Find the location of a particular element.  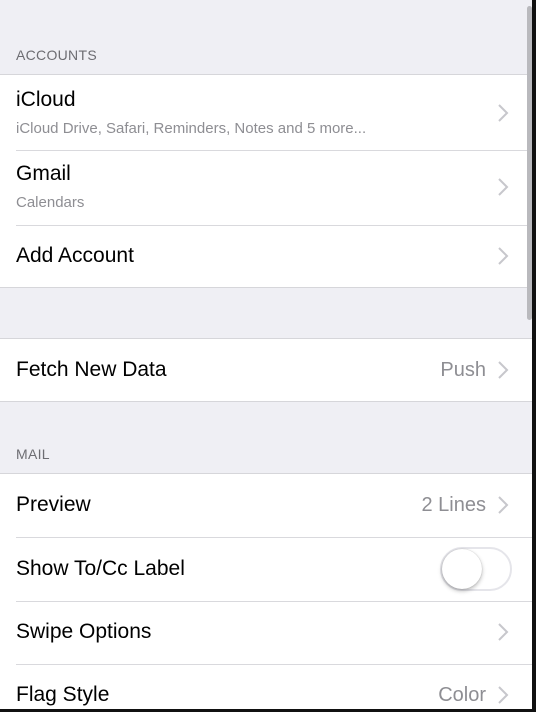

fetch-new-data-row: Fetch New Data Push is located at coordinates (266, 370).